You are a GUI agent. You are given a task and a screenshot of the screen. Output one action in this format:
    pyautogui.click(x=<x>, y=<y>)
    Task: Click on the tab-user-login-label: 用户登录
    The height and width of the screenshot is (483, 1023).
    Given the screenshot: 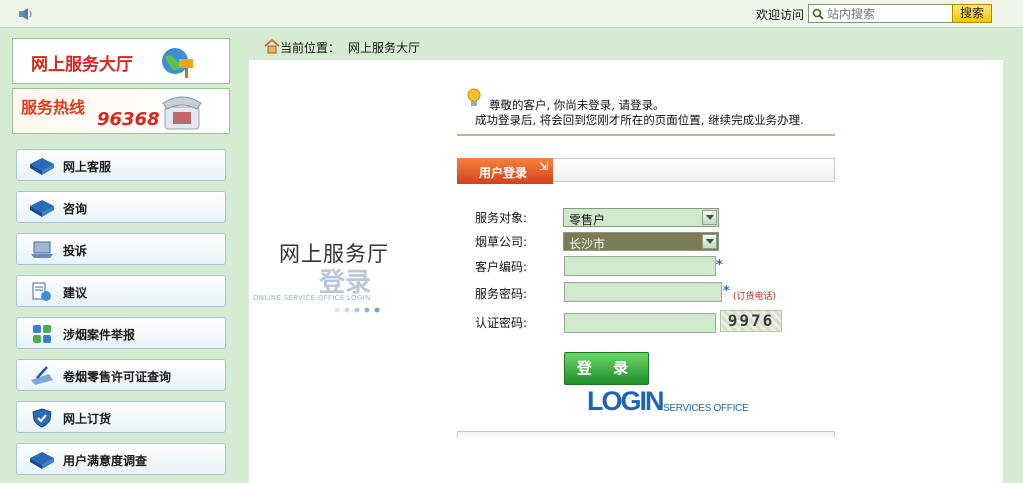 What is the action you would take?
    pyautogui.click(x=503, y=173)
    